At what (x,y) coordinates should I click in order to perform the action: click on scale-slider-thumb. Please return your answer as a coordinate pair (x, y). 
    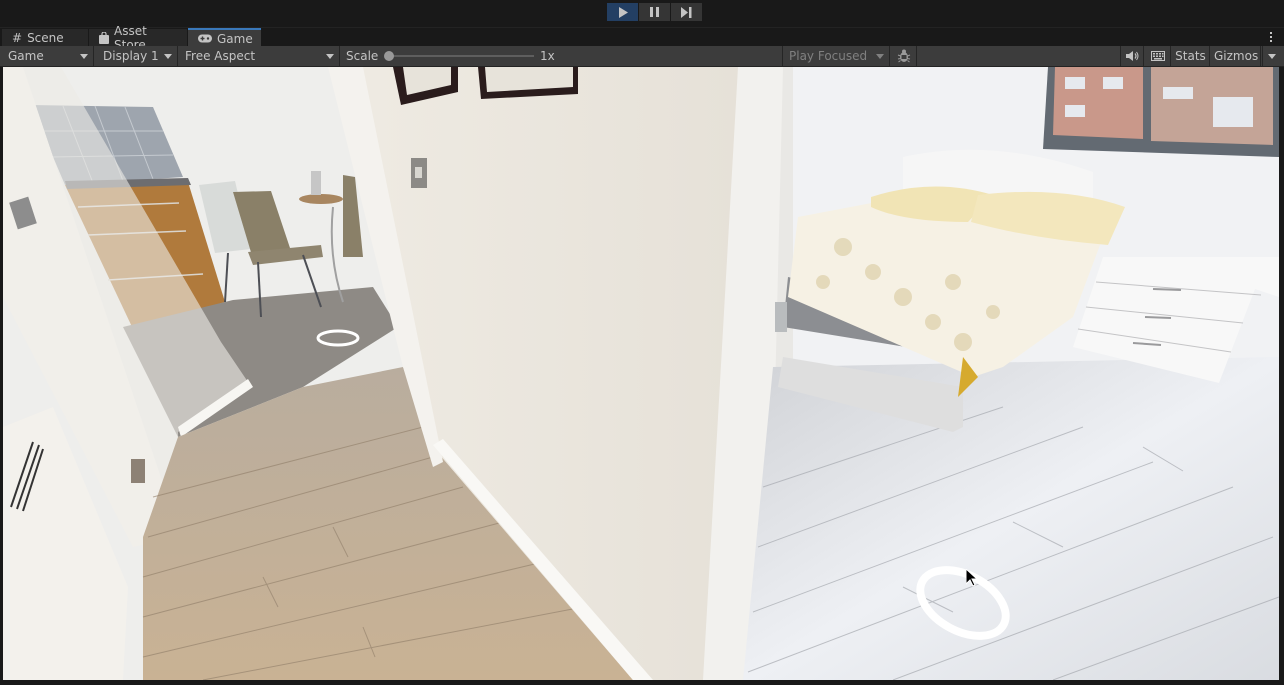
    Looking at the image, I should click on (389, 56).